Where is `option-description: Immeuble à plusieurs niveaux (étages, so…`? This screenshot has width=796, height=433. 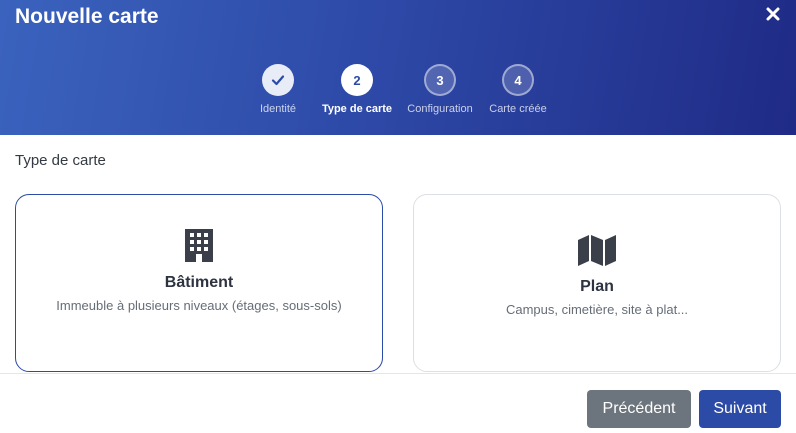
option-description: Immeuble à plusieurs niveaux (étages, so… is located at coordinates (199, 305).